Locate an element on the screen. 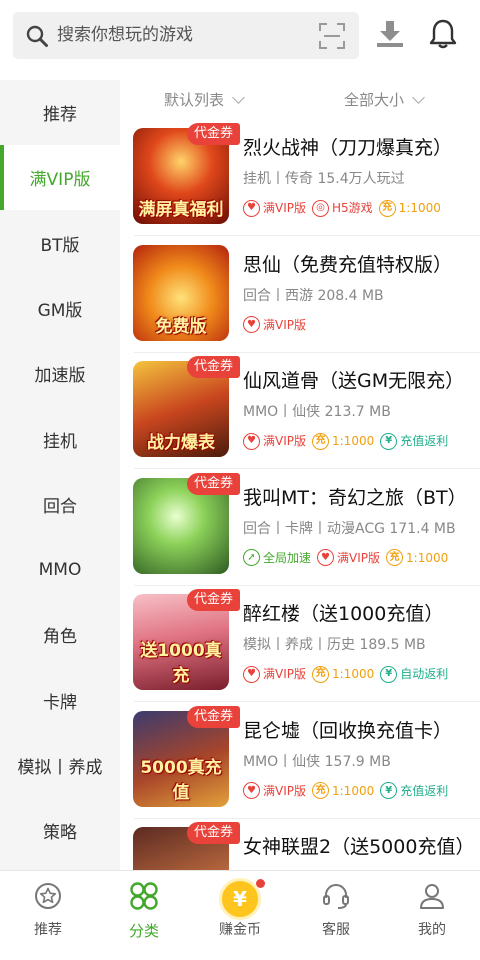 The width and height of the screenshot is (480, 960). game-title: 醉红楼（送1000充值） is located at coordinates (343, 614).